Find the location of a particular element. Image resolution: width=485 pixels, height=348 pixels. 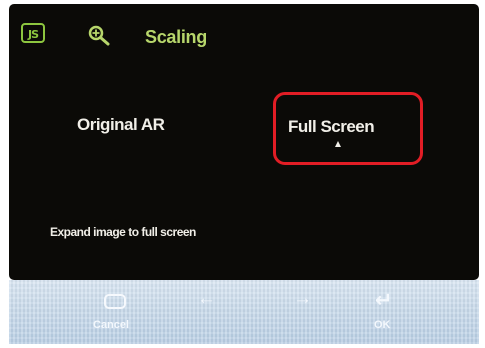

full-screen-option: Full Screen is located at coordinates (331, 127).